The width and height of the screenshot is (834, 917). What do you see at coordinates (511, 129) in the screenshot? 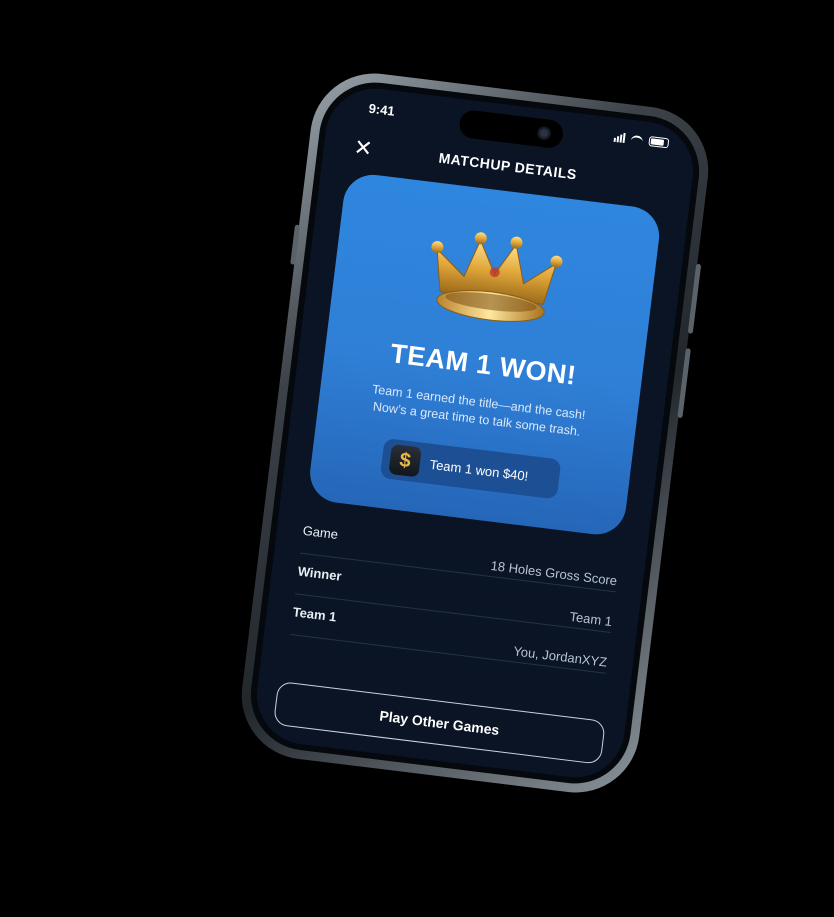
I see `dynamic-island` at bounding box center [511, 129].